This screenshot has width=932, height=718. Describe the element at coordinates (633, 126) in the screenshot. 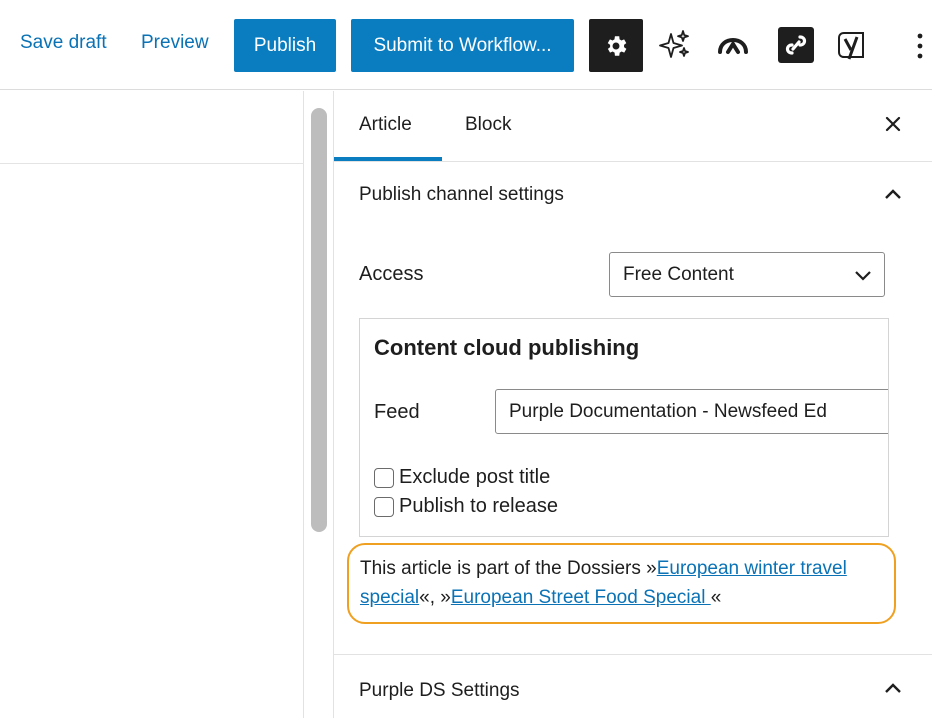

I see `sidebar-tabs: Article Block` at that location.